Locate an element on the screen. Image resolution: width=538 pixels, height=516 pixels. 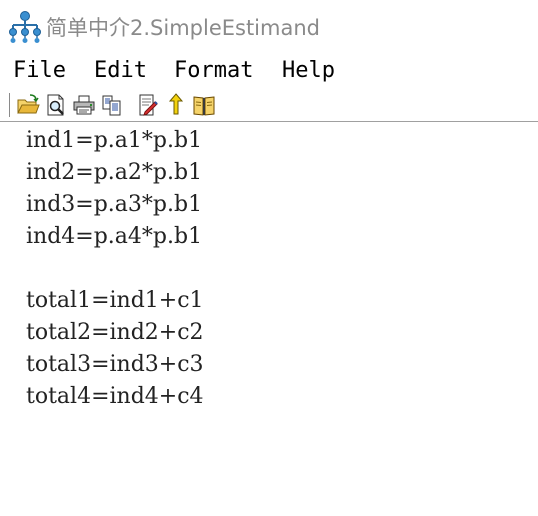
copy-icon is located at coordinates (112, 105).